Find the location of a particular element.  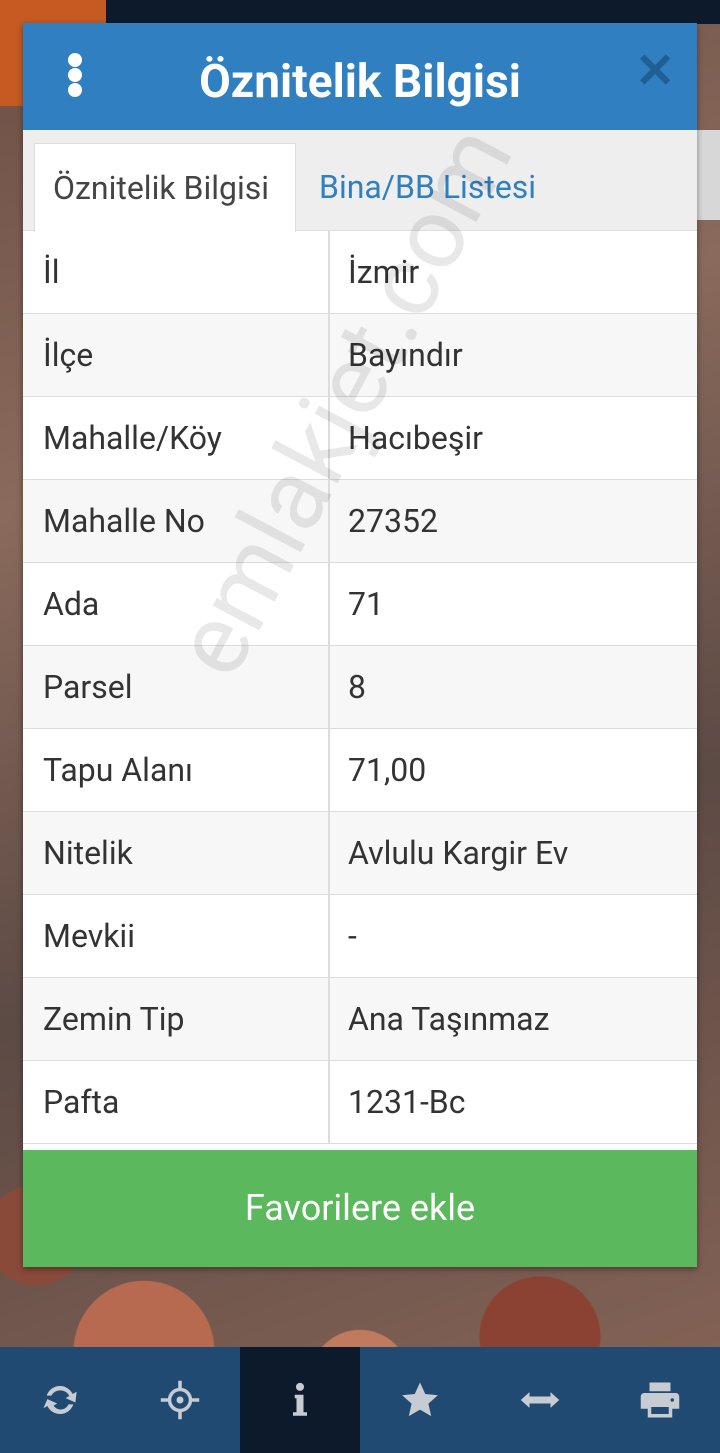

print-icon is located at coordinates (660, 1400).